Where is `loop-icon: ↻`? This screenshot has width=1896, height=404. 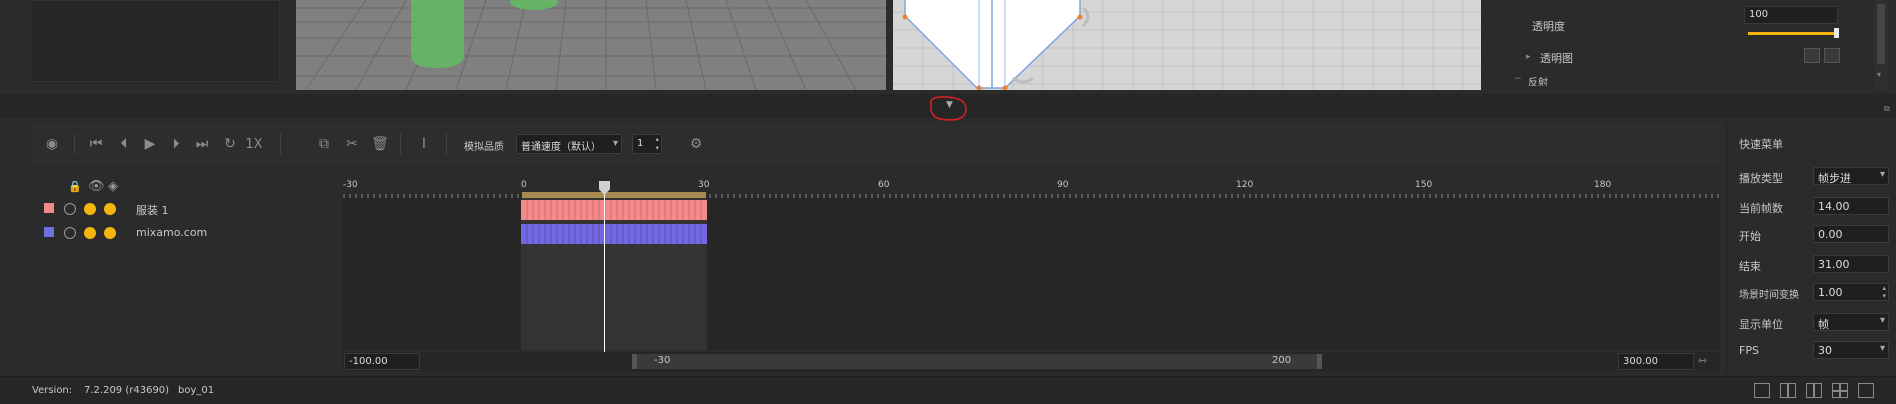
loop-icon: ↻ is located at coordinates (230, 144).